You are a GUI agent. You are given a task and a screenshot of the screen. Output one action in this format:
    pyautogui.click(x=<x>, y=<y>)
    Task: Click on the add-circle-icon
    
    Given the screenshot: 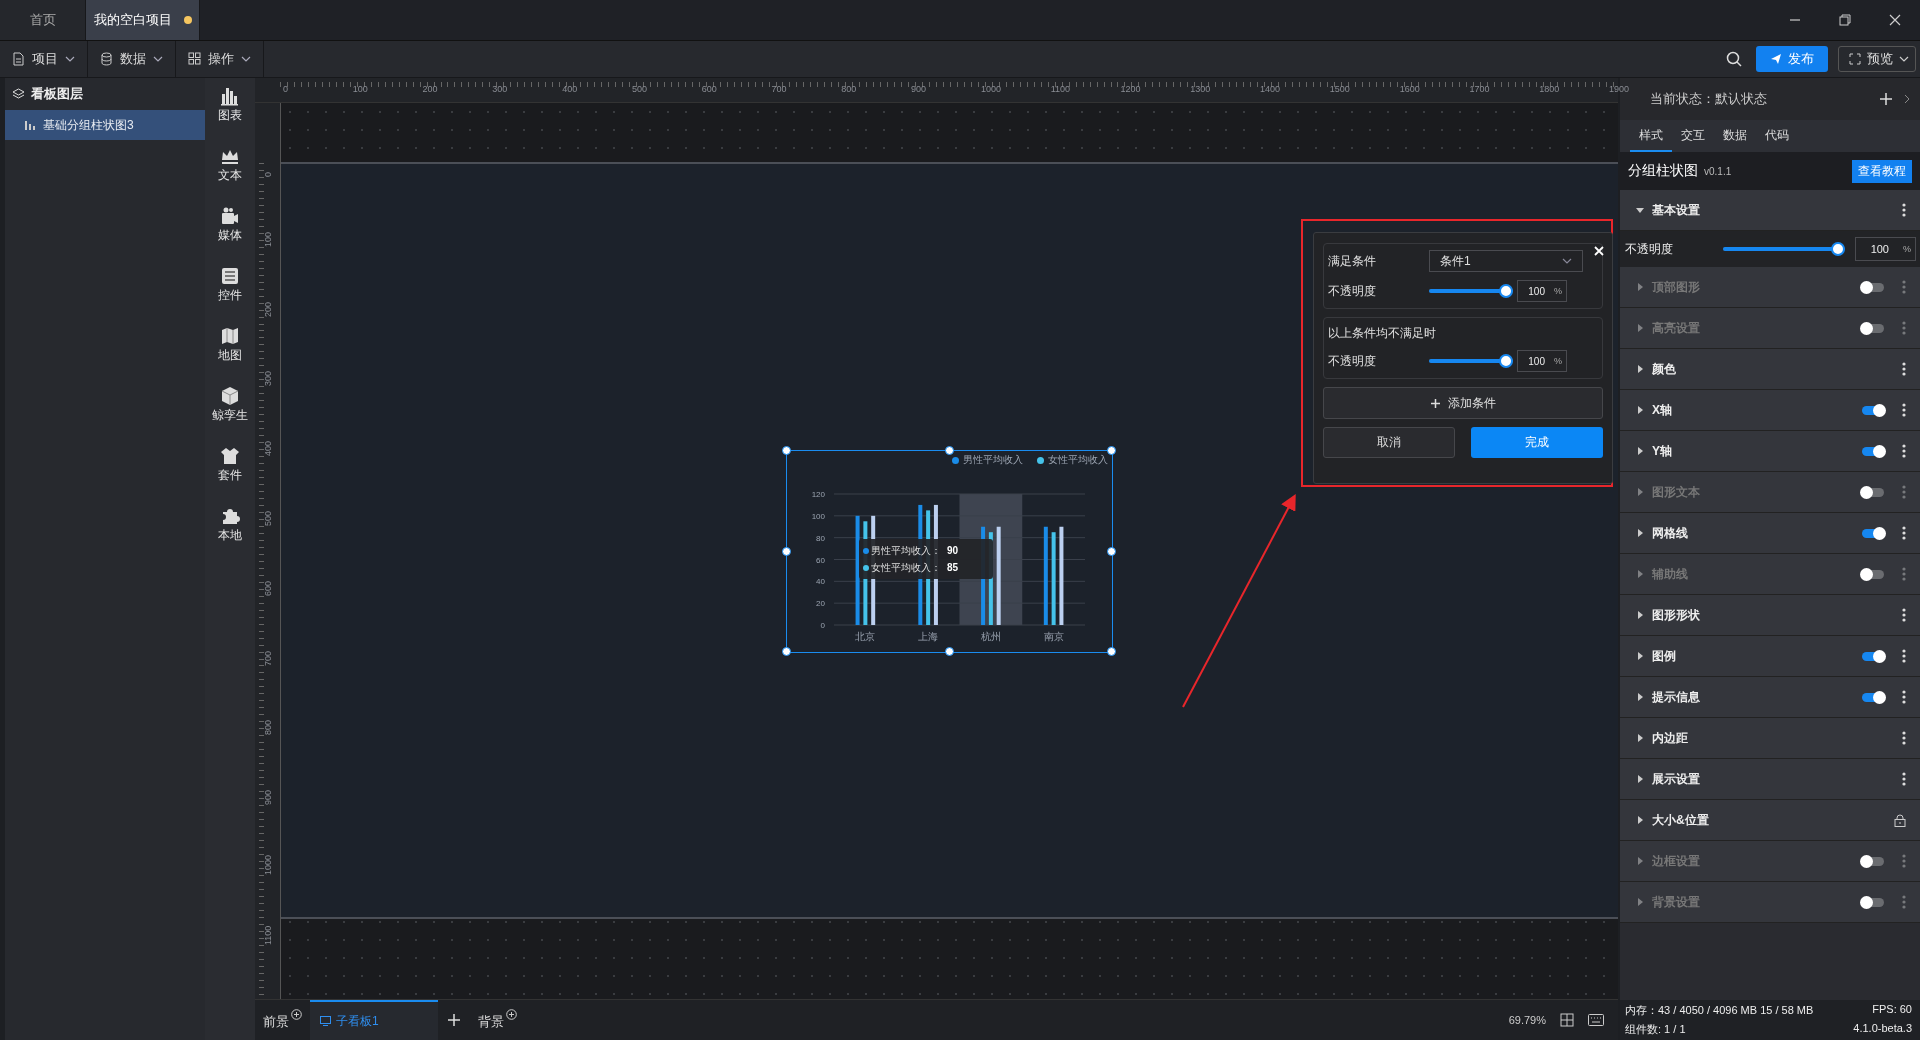 What is the action you would take?
    pyautogui.click(x=511, y=1014)
    